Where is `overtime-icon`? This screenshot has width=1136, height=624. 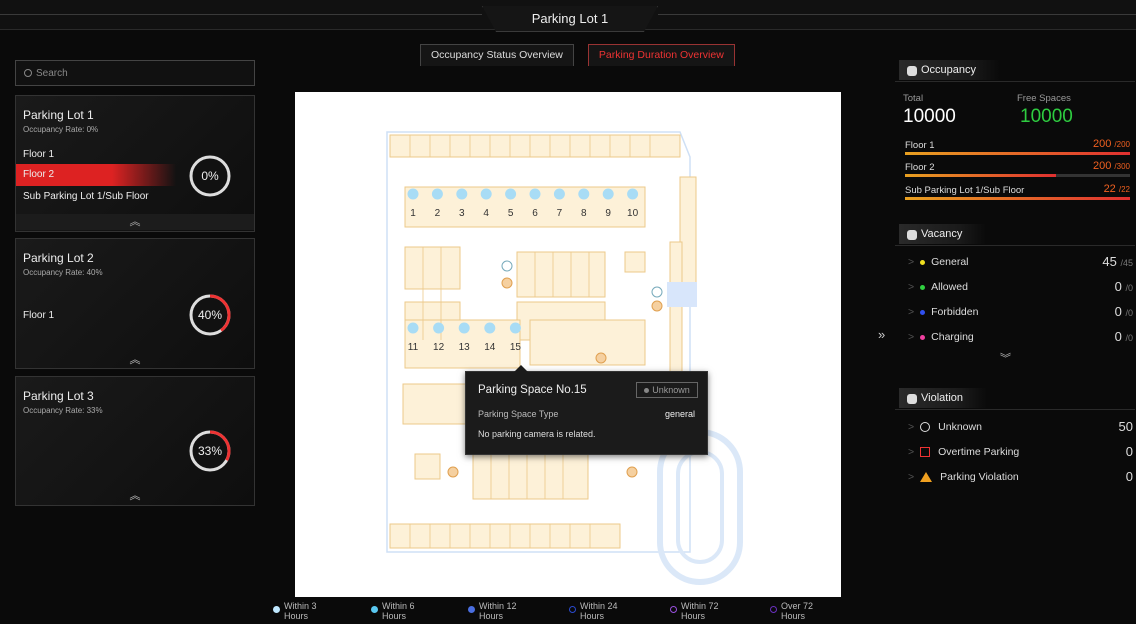 overtime-icon is located at coordinates (925, 452).